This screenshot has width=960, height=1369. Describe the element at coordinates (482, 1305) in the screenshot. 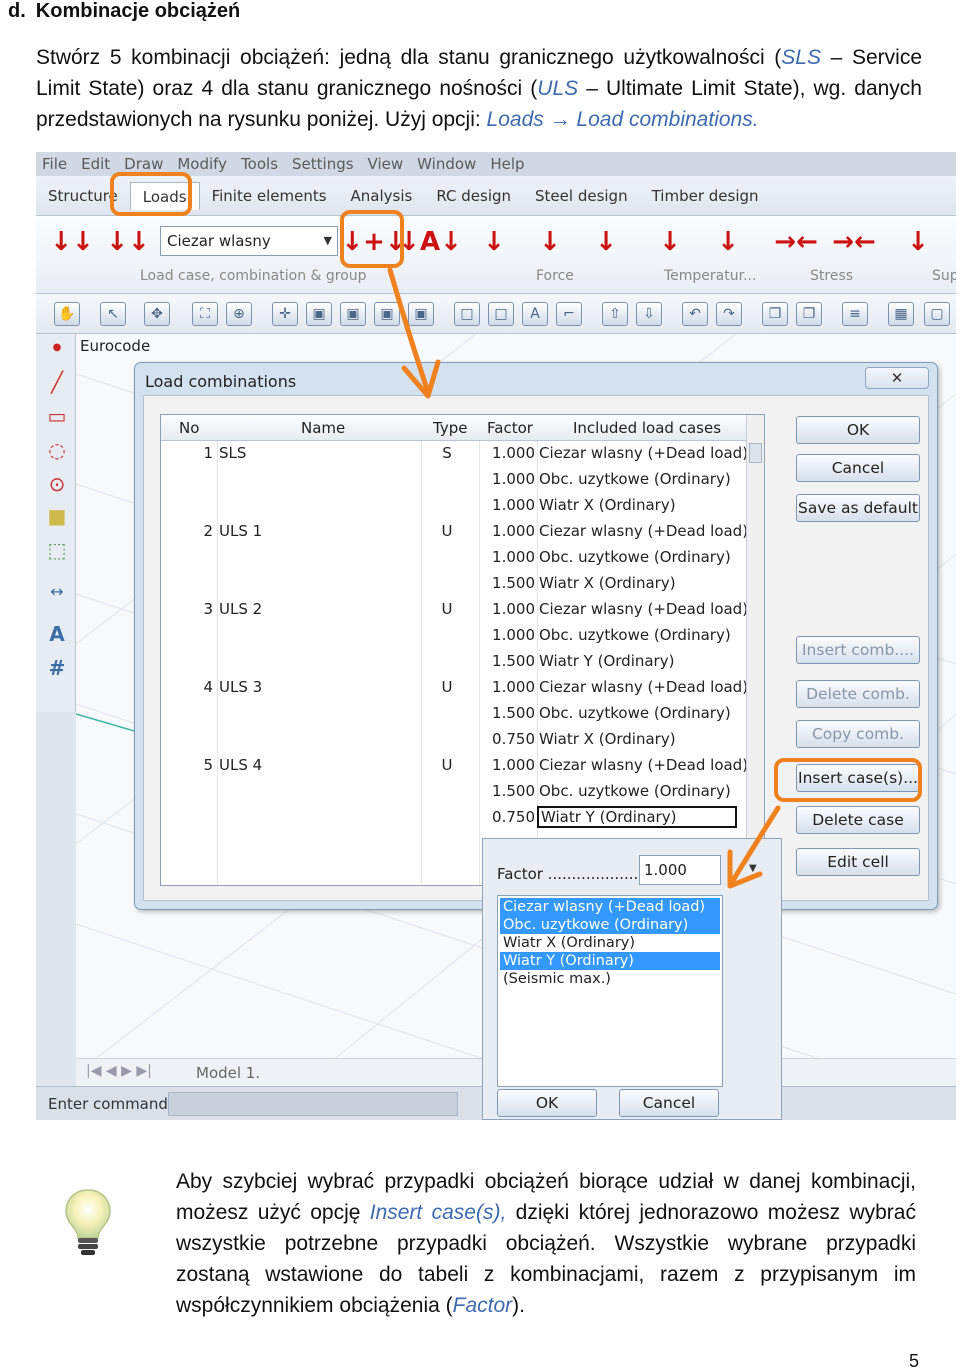

I see `tip-factor: Factor` at that location.